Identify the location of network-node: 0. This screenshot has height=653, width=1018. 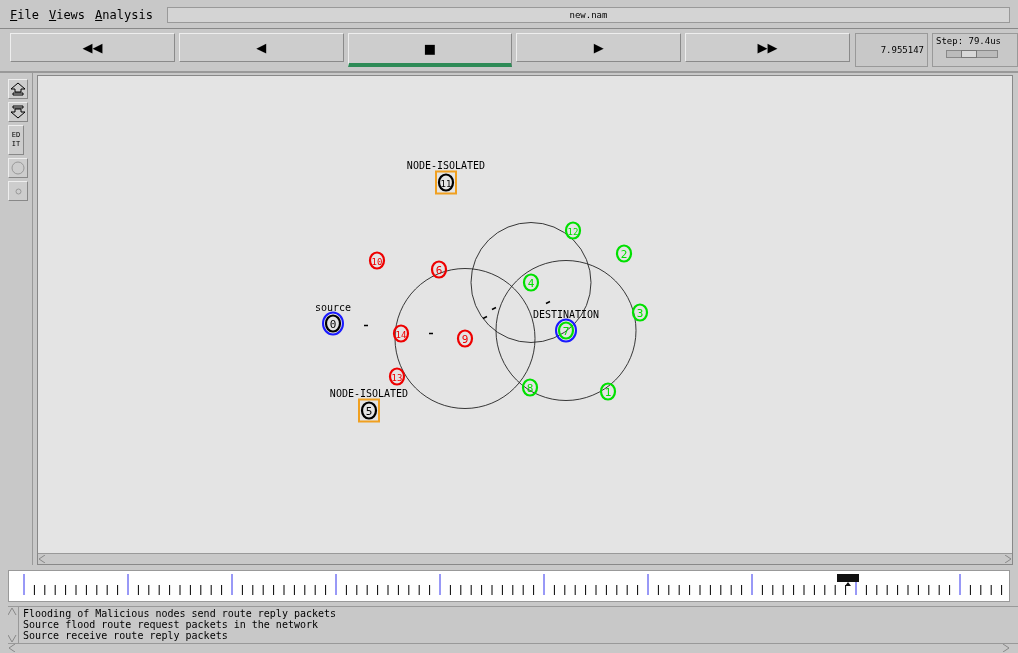
(333, 323).